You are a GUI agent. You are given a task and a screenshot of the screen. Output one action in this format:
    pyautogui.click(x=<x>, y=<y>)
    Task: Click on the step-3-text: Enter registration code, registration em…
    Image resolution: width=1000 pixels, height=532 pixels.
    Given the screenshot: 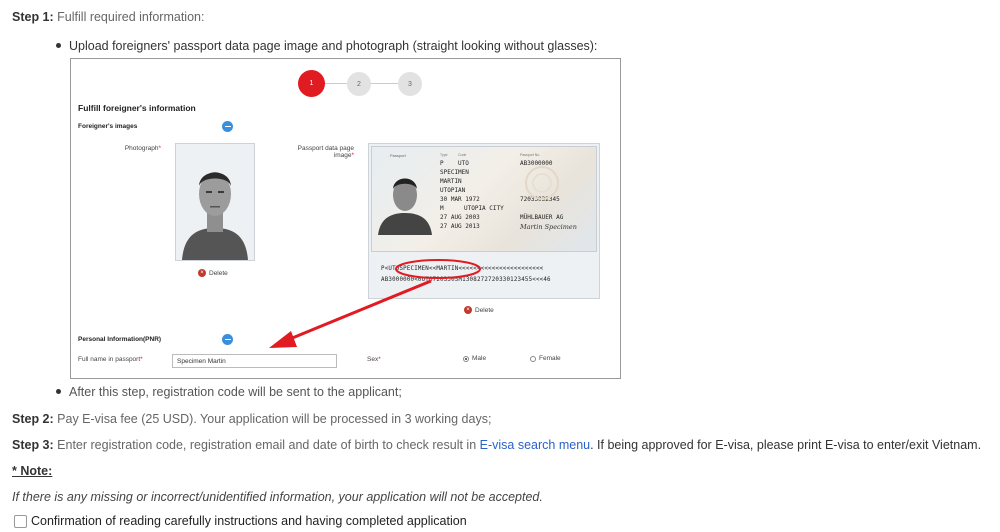 What is the action you would take?
    pyautogui.click(x=267, y=445)
    